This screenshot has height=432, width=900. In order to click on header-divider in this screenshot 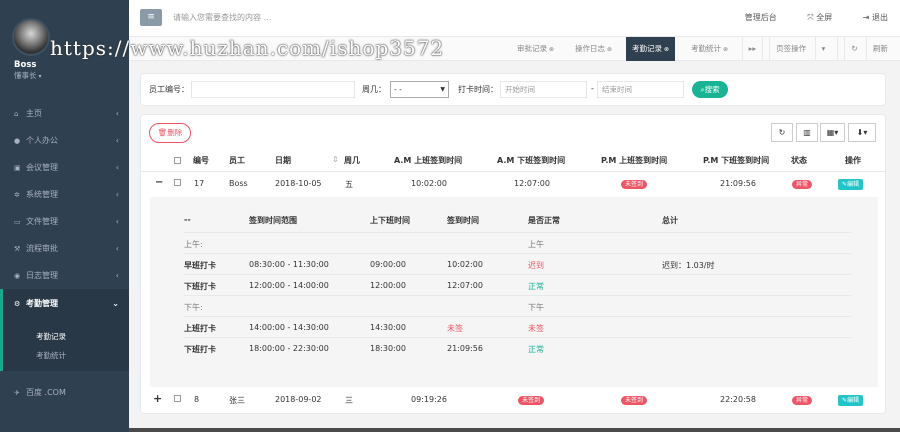, I will do `click(513, 171)`.